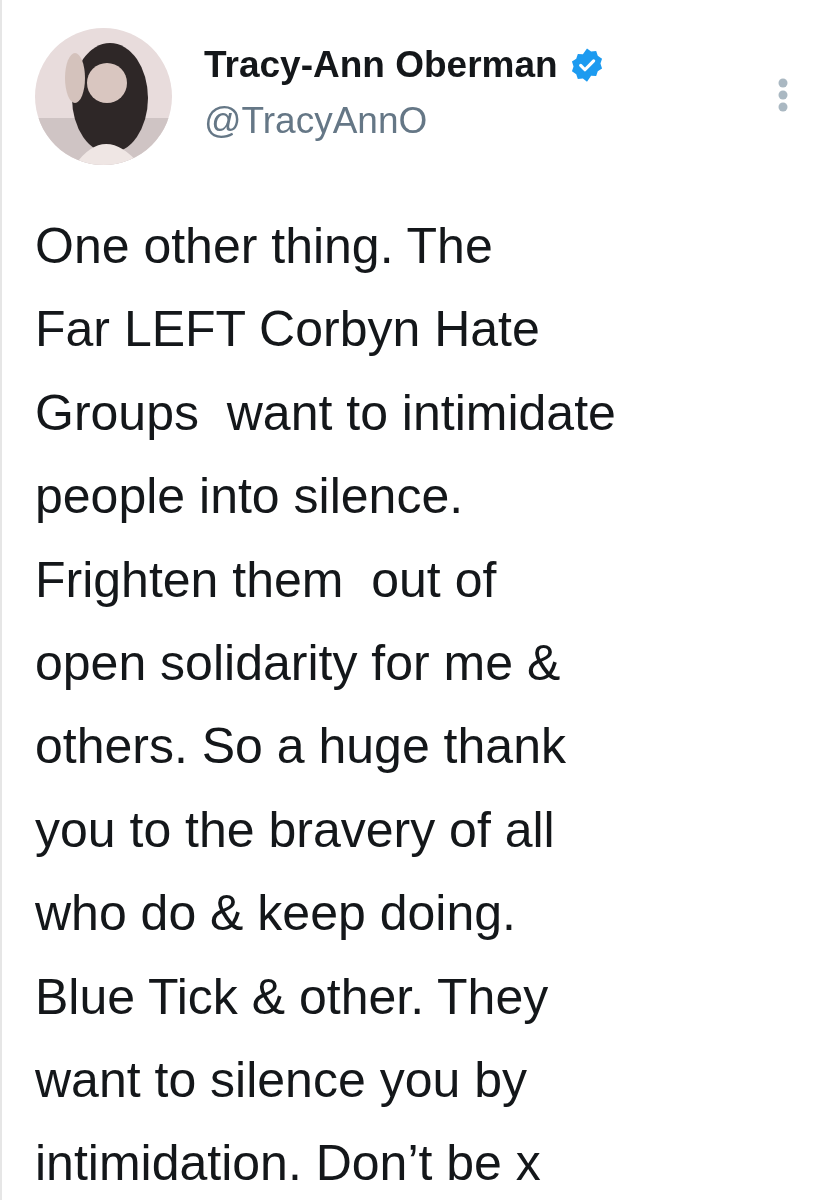 This screenshot has height=1200, width=829. What do you see at coordinates (381, 65) in the screenshot?
I see `author-name: Tracy-Ann Oberman` at bounding box center [381, 65].